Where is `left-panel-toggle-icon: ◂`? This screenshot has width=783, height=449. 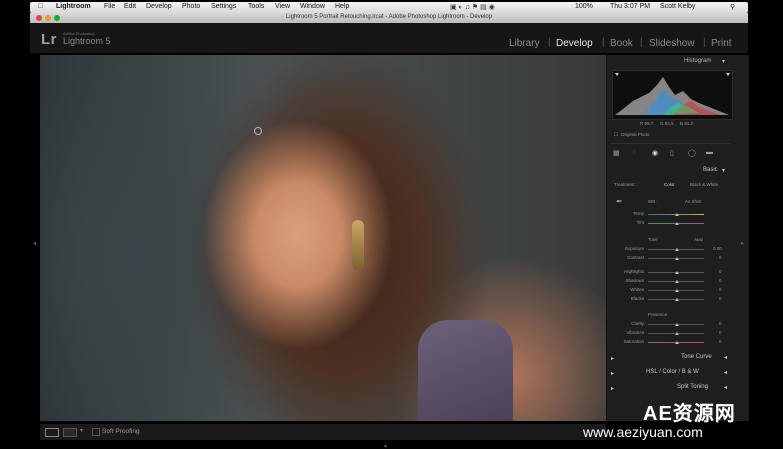
left-panel-toggle-icon: ◂ is located at coordinates (34, 243).